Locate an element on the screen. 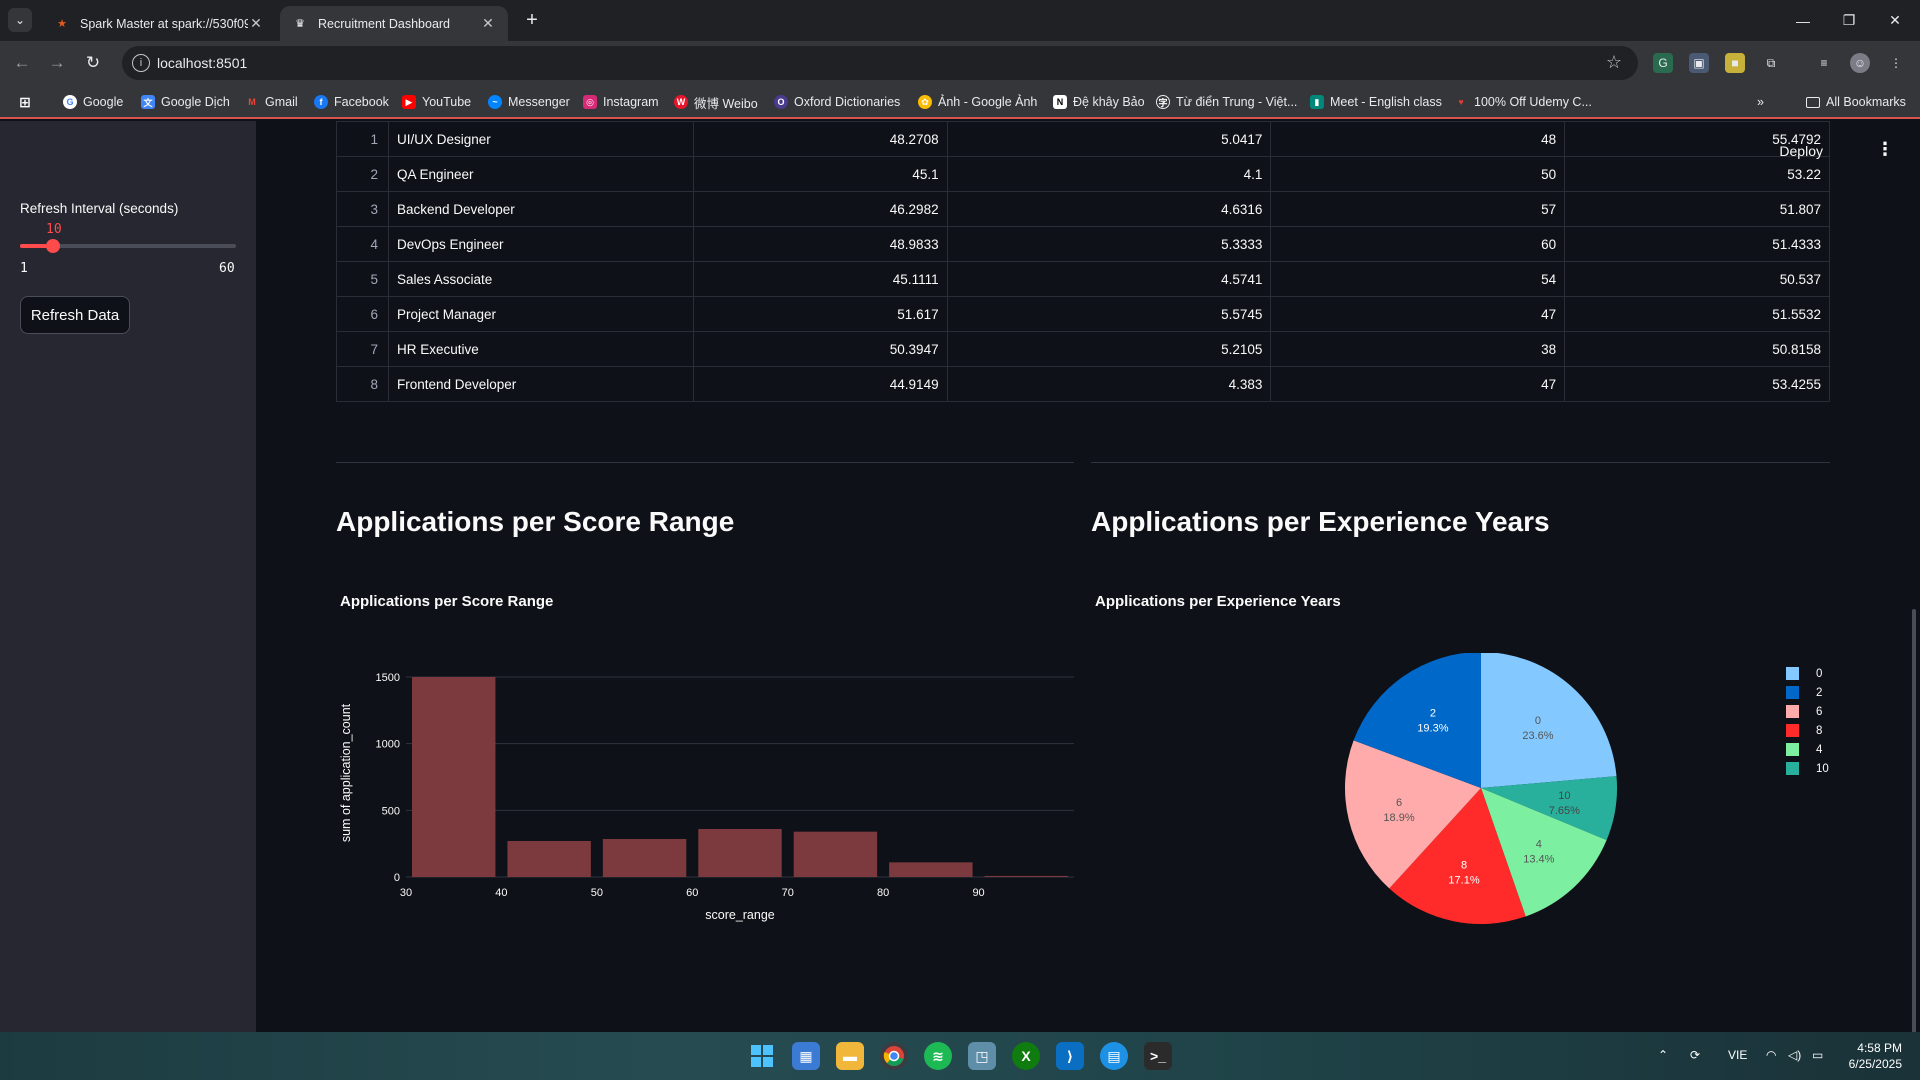 The image size is (1920, 1080). table-row: 7 HR Executive 50.3947 5.2105 38 50.8158 is located at coordinates (1083, 349).